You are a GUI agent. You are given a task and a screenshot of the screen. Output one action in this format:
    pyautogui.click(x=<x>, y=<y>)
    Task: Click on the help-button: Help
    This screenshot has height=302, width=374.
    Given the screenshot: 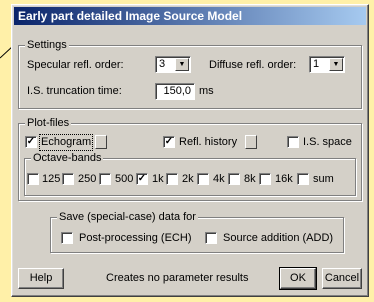 What is the action you would take?
    pyautogui.click(x=41, y=278)
    